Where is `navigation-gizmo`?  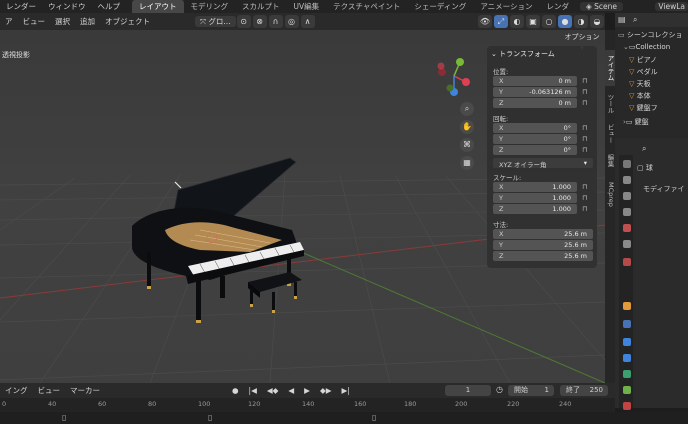
navigation-gizmo is located at coordinates (454, 76).